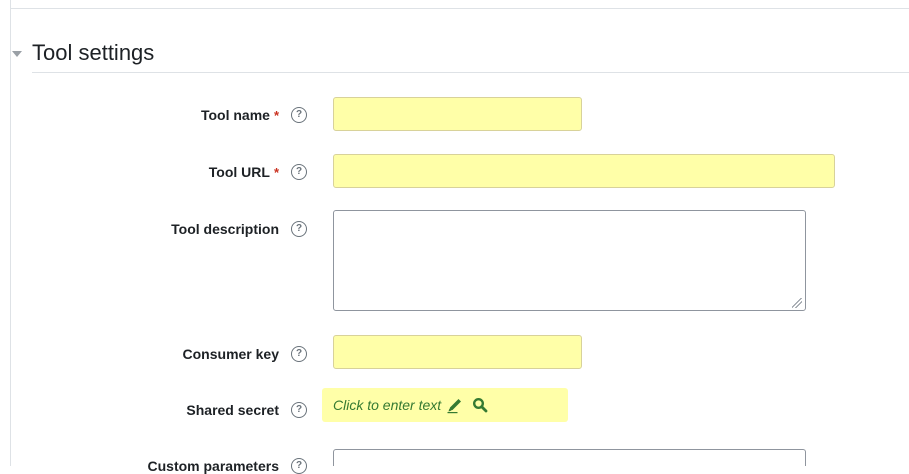 The image size is (909, 474). Describe the element at coordinates (93, 52) in the screenshot. I see `section-title: Tool settings` at that location.